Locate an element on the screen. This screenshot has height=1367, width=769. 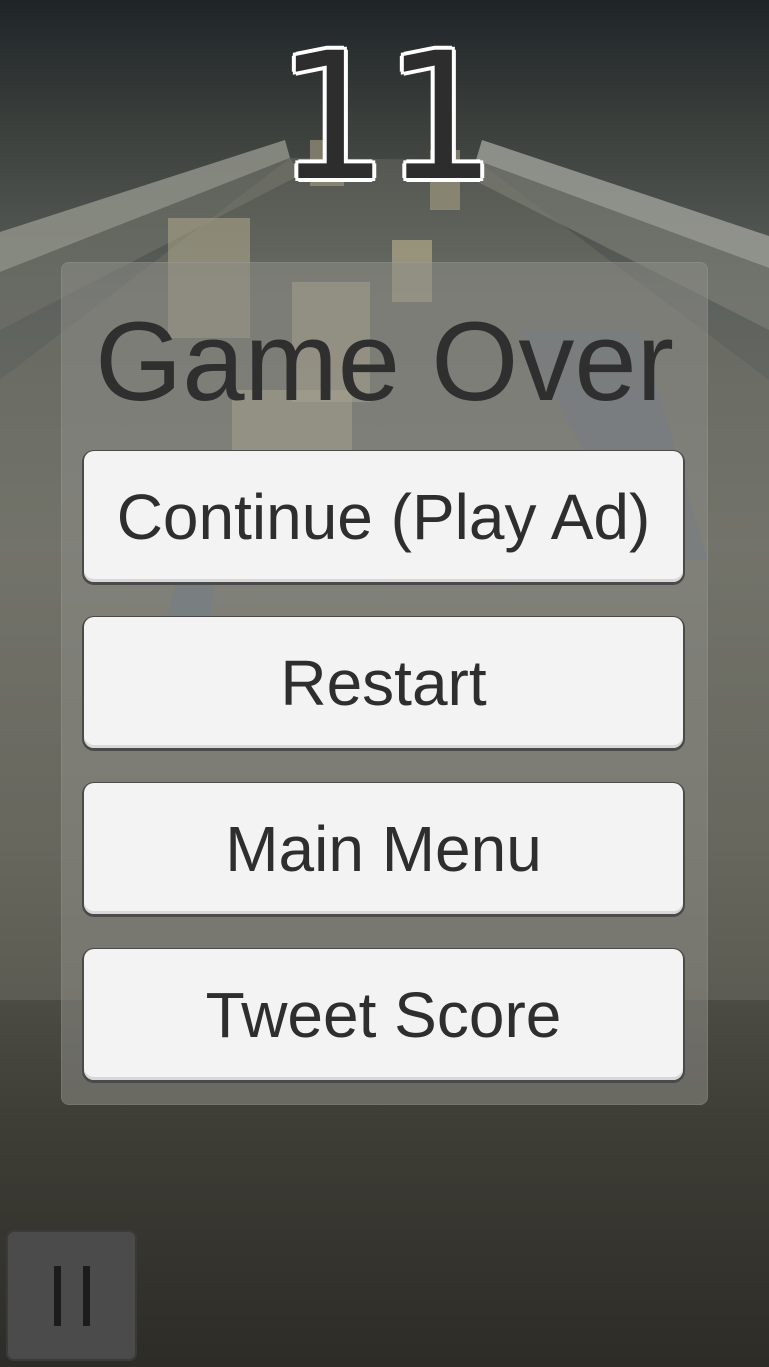
restart-label: Restart is located at coordinates (383, 682).